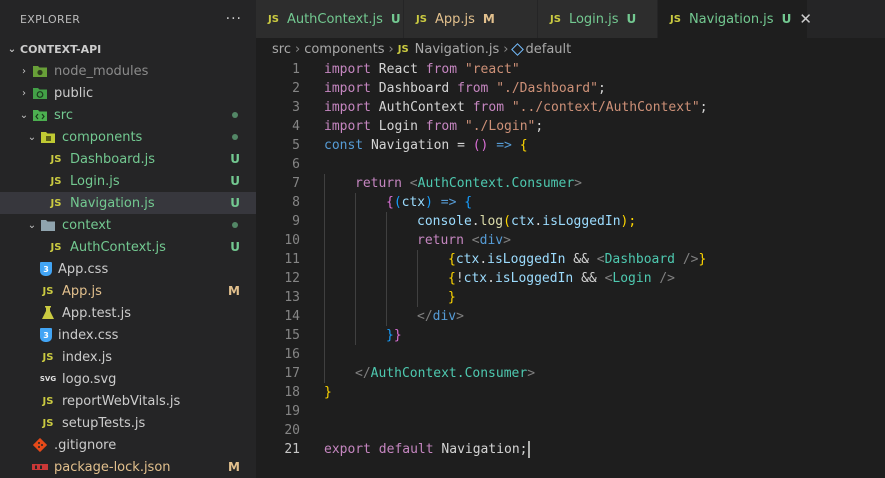 The width and height of the screenshot is (885, 478). Describe the element at coordinates (805, 19) in the screenshot. I see `close-icon: ✕` at that location.